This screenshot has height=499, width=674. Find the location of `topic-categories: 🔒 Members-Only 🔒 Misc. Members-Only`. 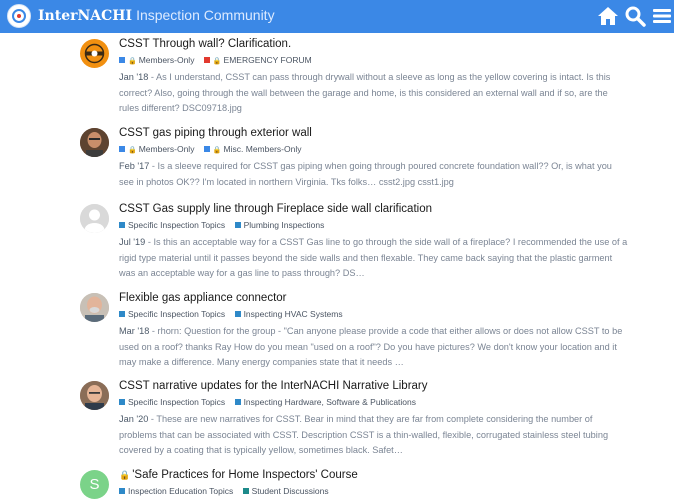

topic-categories: 🔒 Members-Only 🔒 Misc. Members-Only is located at coordinates (213, 149).